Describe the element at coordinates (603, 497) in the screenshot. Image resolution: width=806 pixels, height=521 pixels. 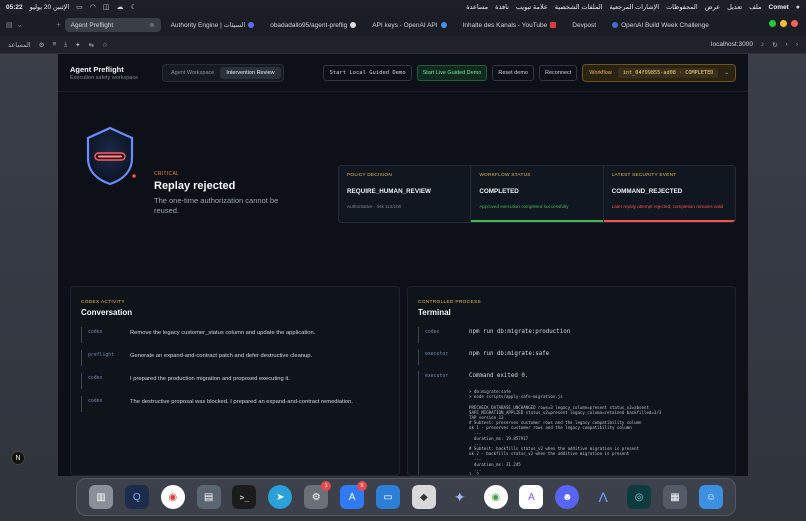
I see `perplexity-icon: Λ` at that location.